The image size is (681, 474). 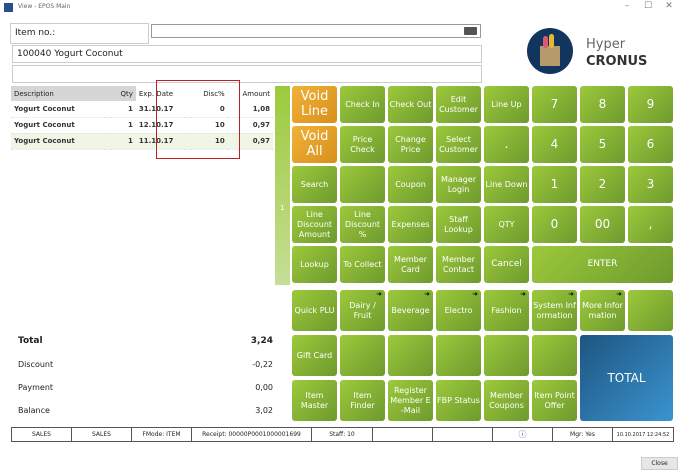 What do you see at coordinates (410, 264) in the screenshot?
I see `member-card-button: Member Card` at bounding box center [410, 264].